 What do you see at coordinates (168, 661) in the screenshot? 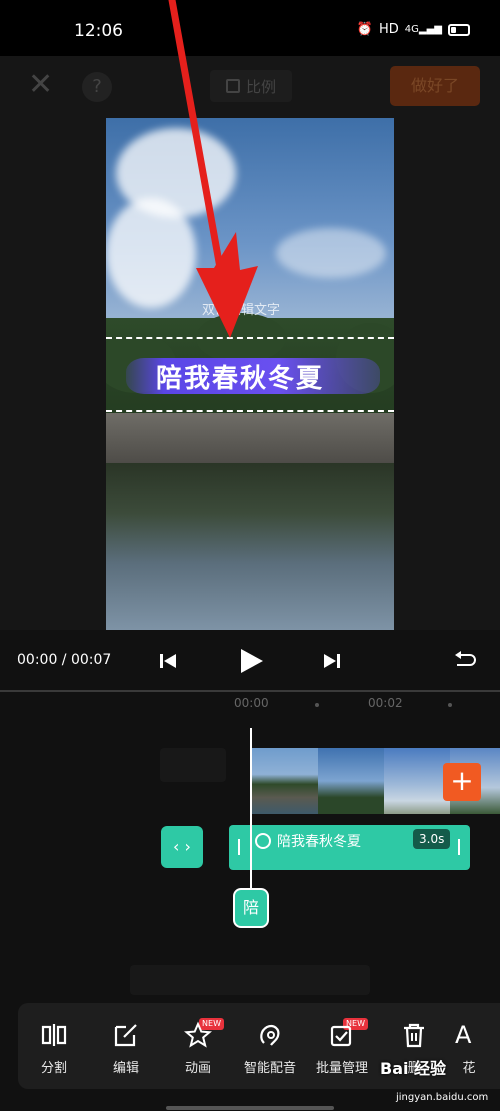
I see `previous-frame-icon` at bounding box center [168, 661].